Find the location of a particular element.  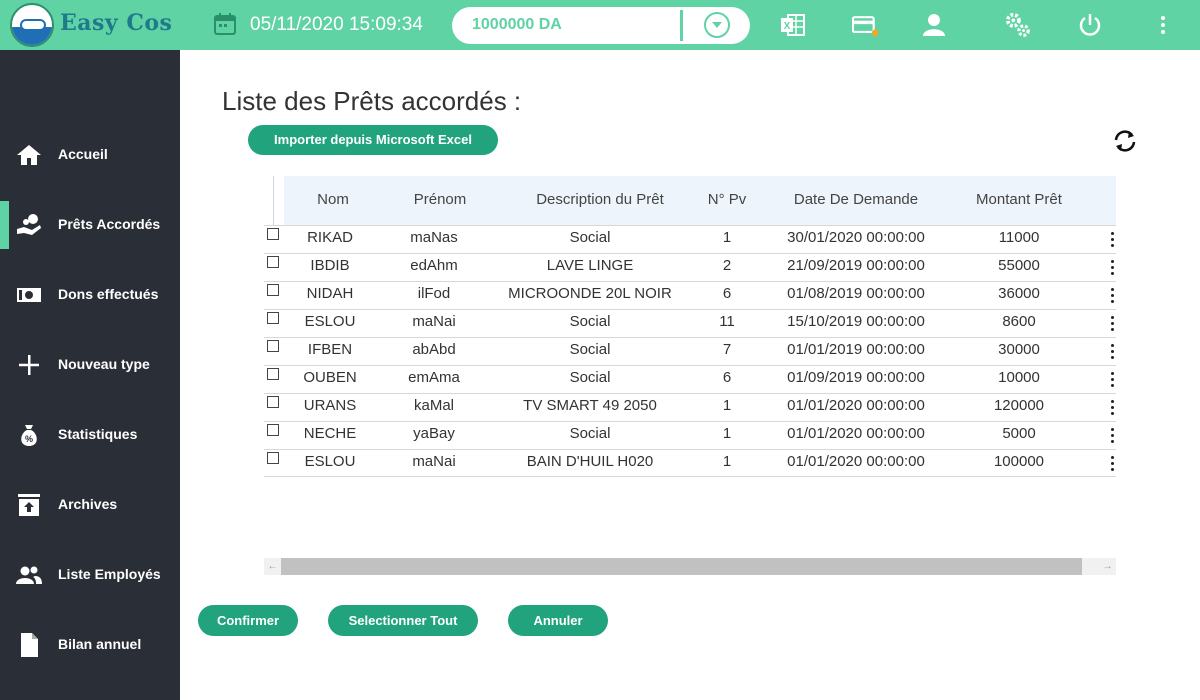

sidebar-item-archives: Archives is located at coordinates (90, 505).